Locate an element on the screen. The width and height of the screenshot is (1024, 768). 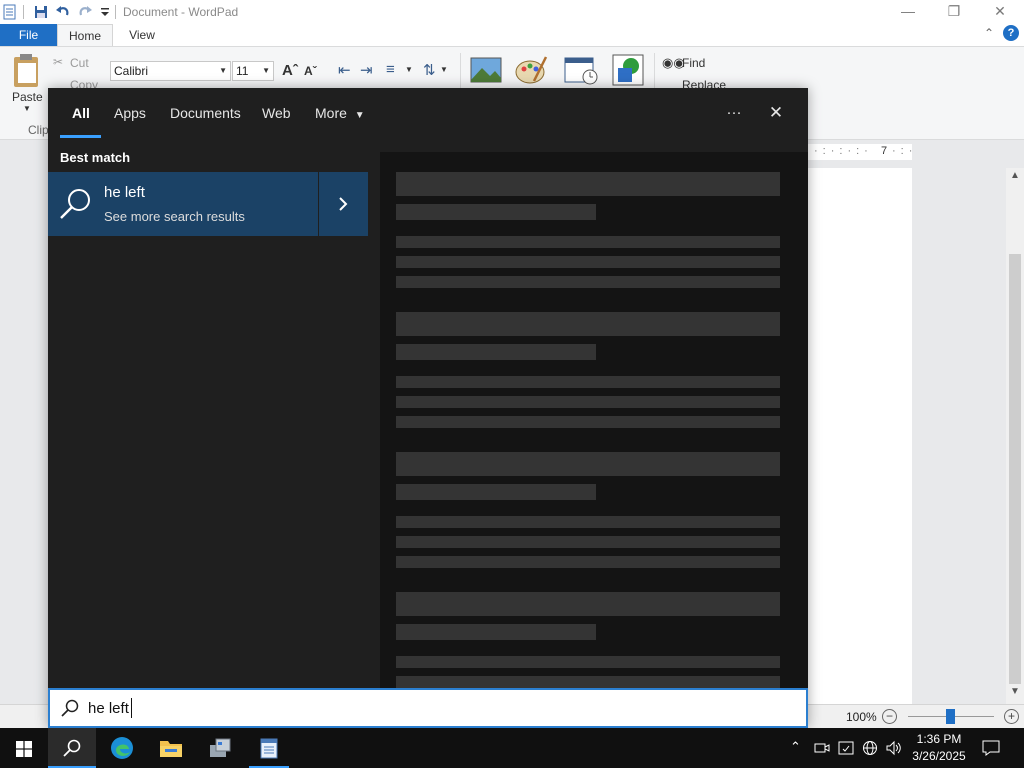
increase-indent-icon: ⇥ is located at coordinates (366, 70).